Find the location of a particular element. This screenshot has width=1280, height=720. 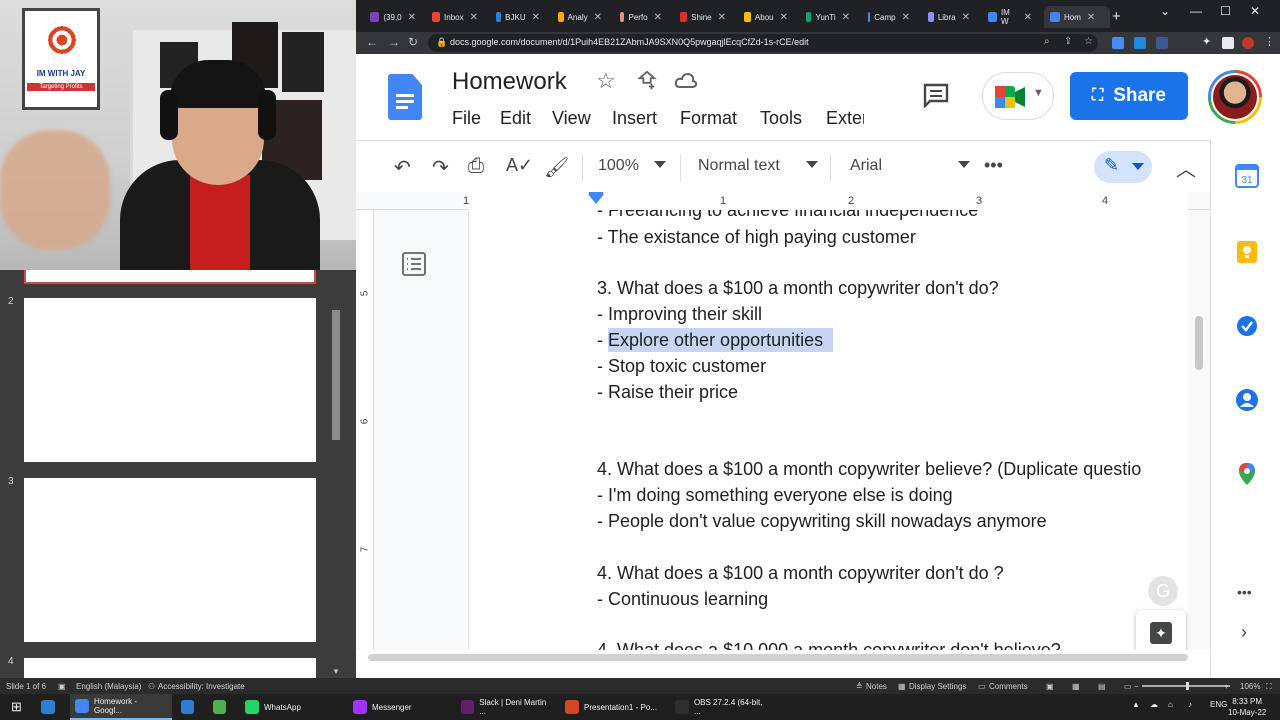

slideshow-icon: ▭ is located at coordinates (1128, 686).